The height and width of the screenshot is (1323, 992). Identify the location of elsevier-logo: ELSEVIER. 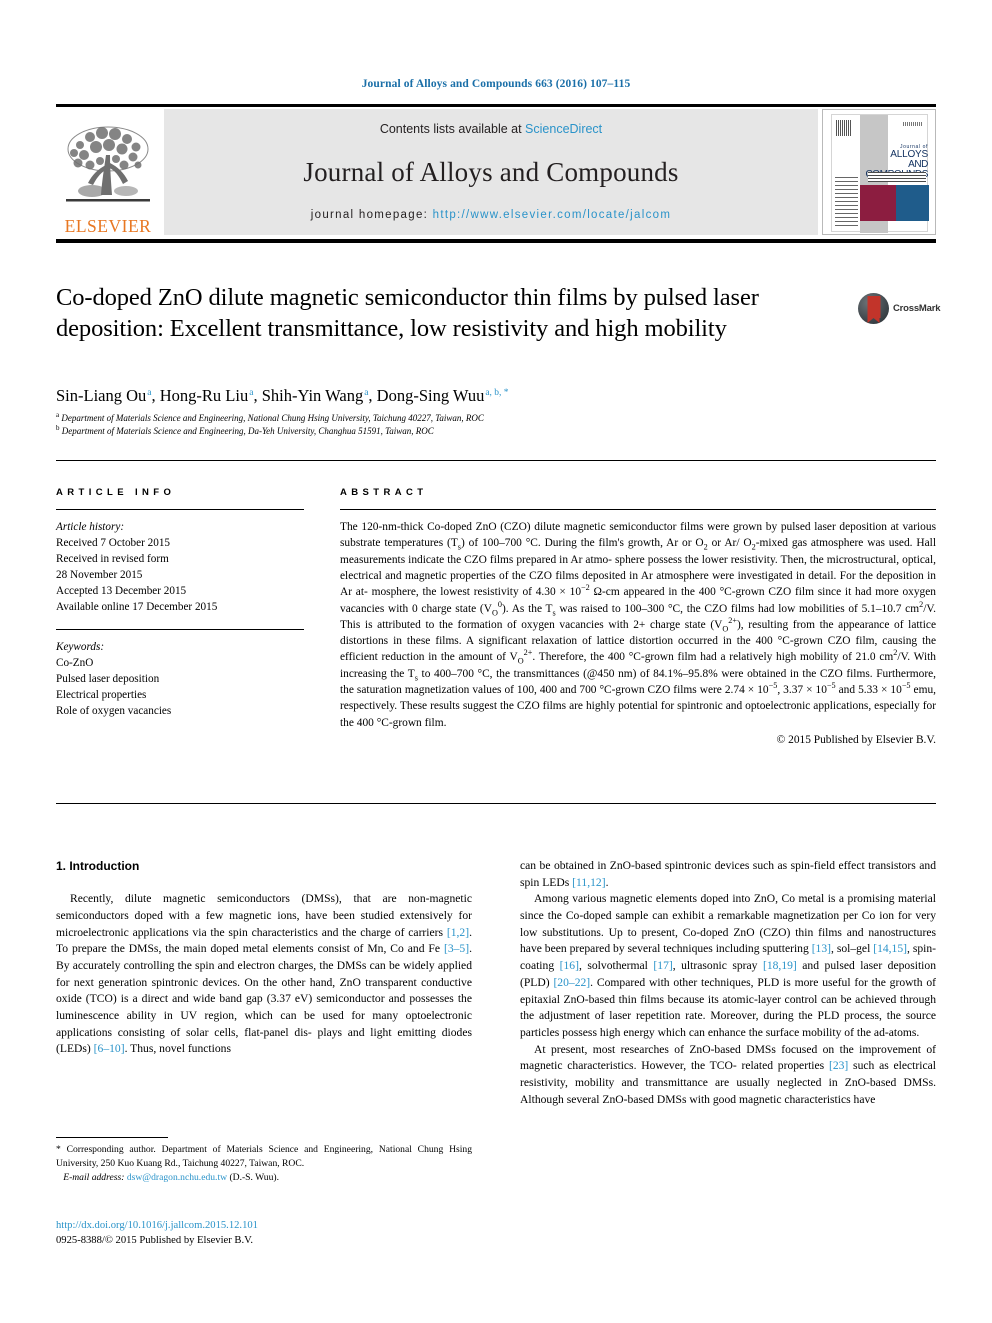
(108, 172).